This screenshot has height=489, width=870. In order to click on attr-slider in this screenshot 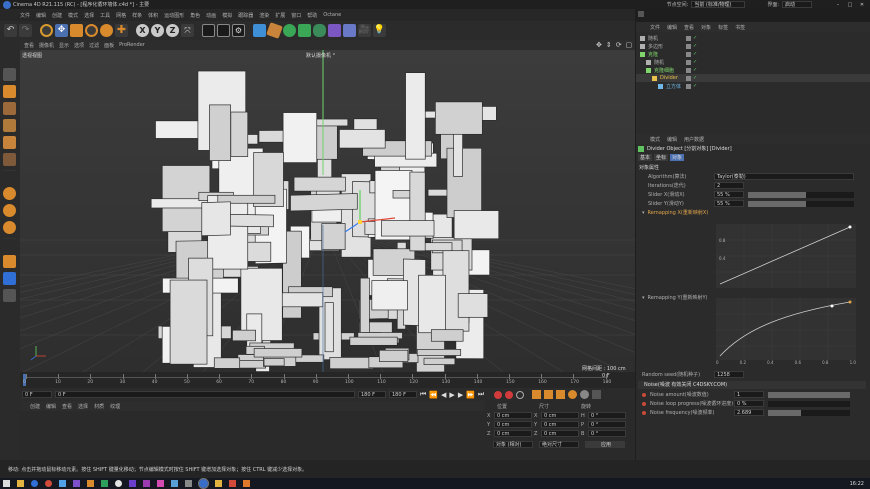, I will do `click(801, 203)`.